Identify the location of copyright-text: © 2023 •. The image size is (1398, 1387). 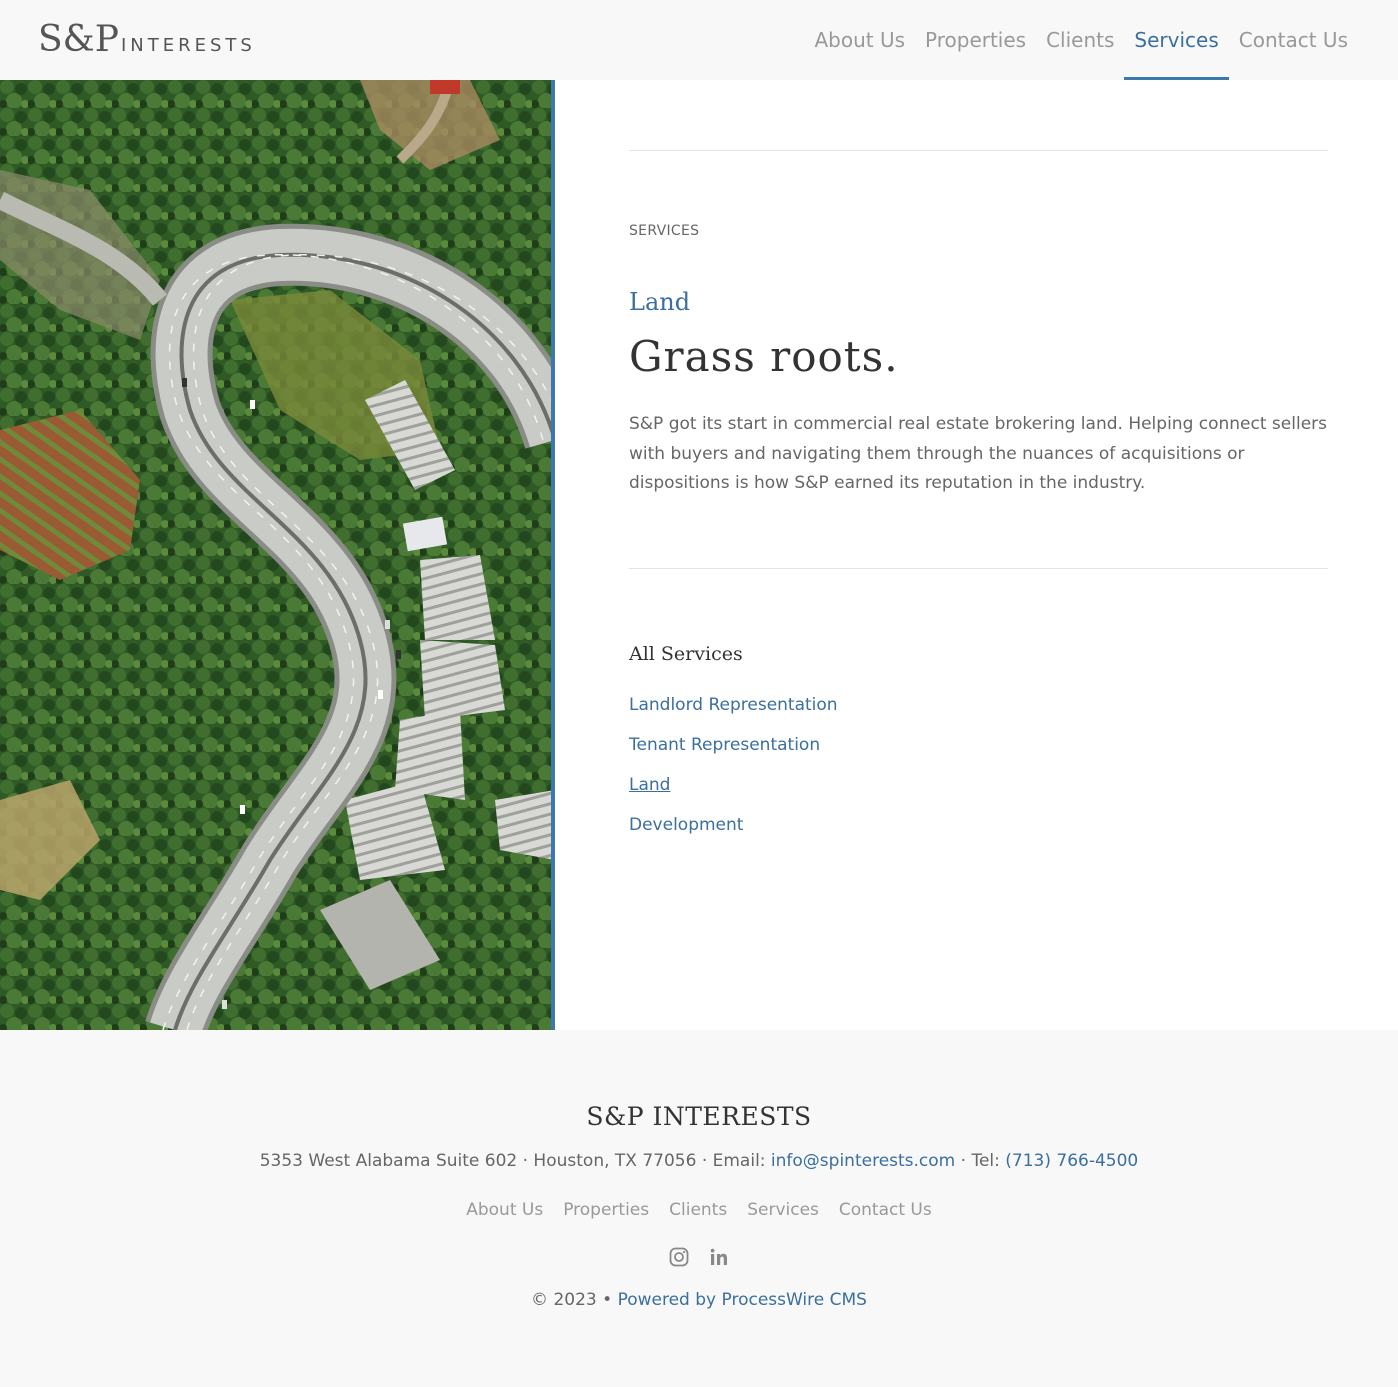
(574, 1300).